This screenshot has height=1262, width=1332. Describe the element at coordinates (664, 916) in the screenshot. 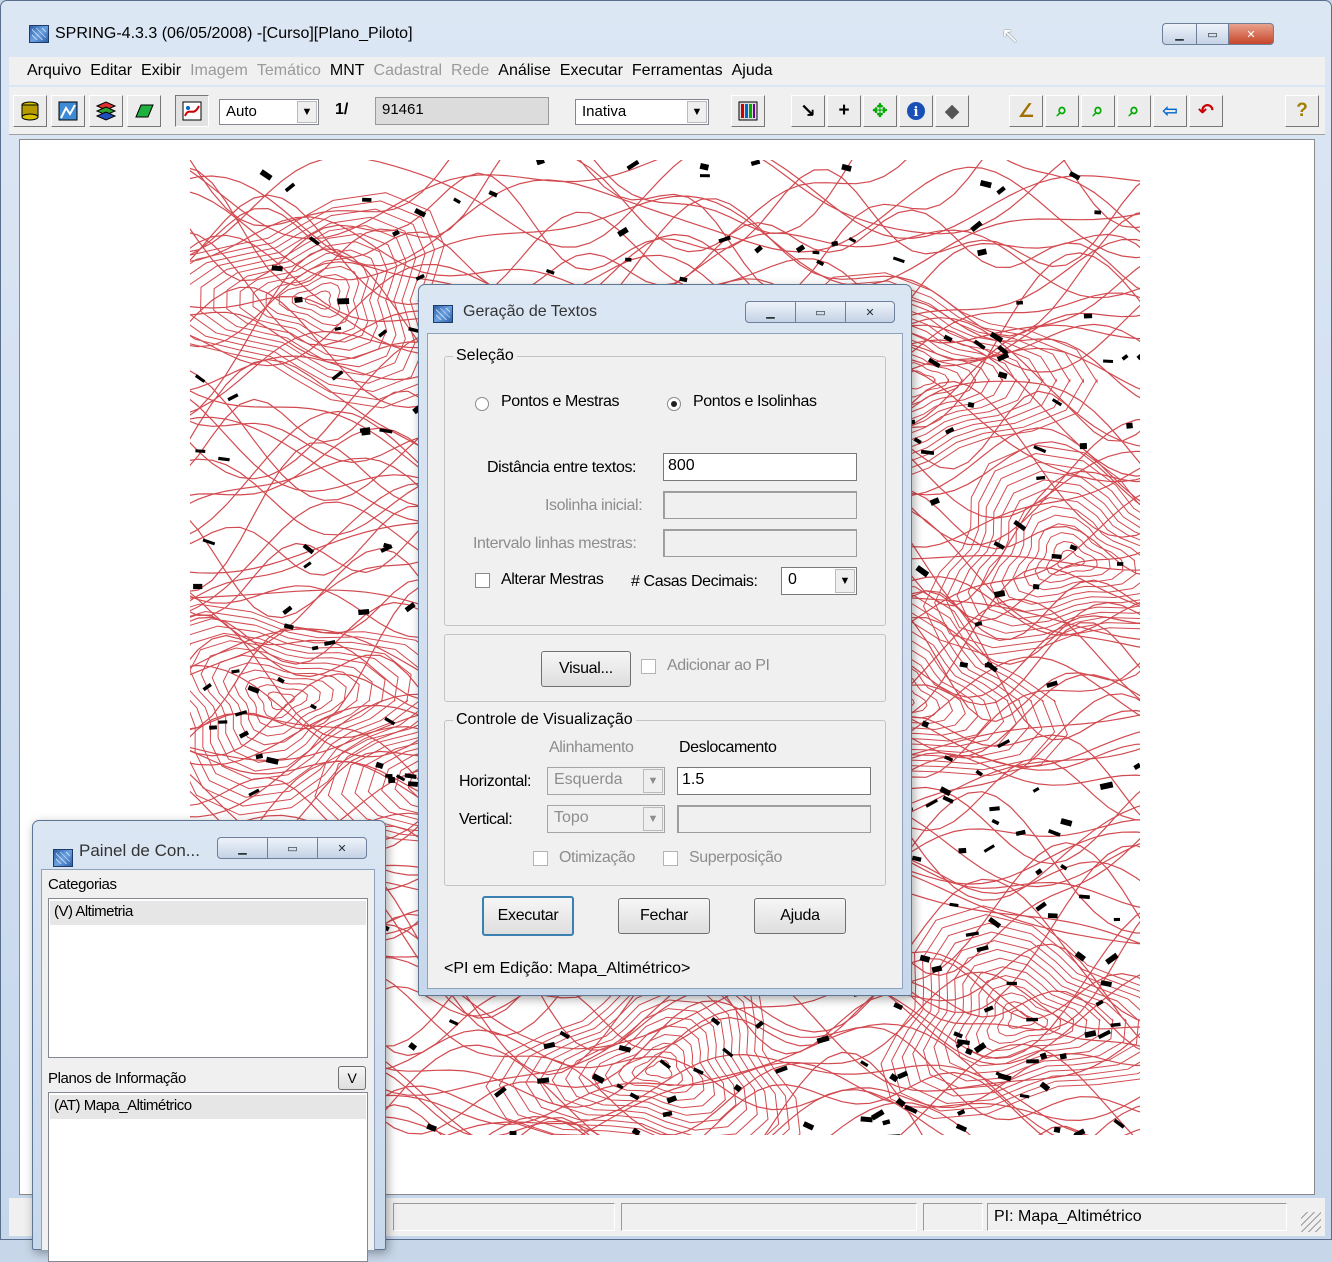

I see `fechar-button: Fechar` at that location.